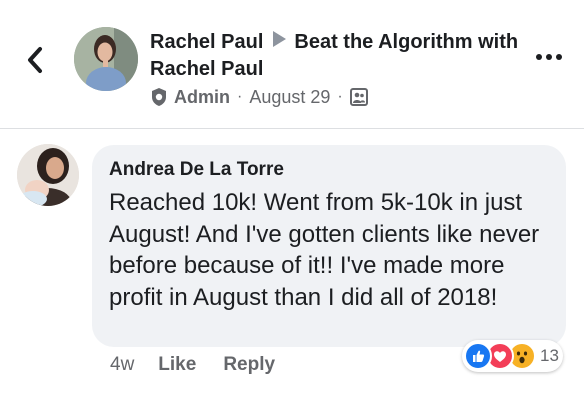 This screenshot has height=402, width=584. What do you see at coordinates (478, 356) in the screenshot?
I see `like-icon` at bounding box center [478, 356].